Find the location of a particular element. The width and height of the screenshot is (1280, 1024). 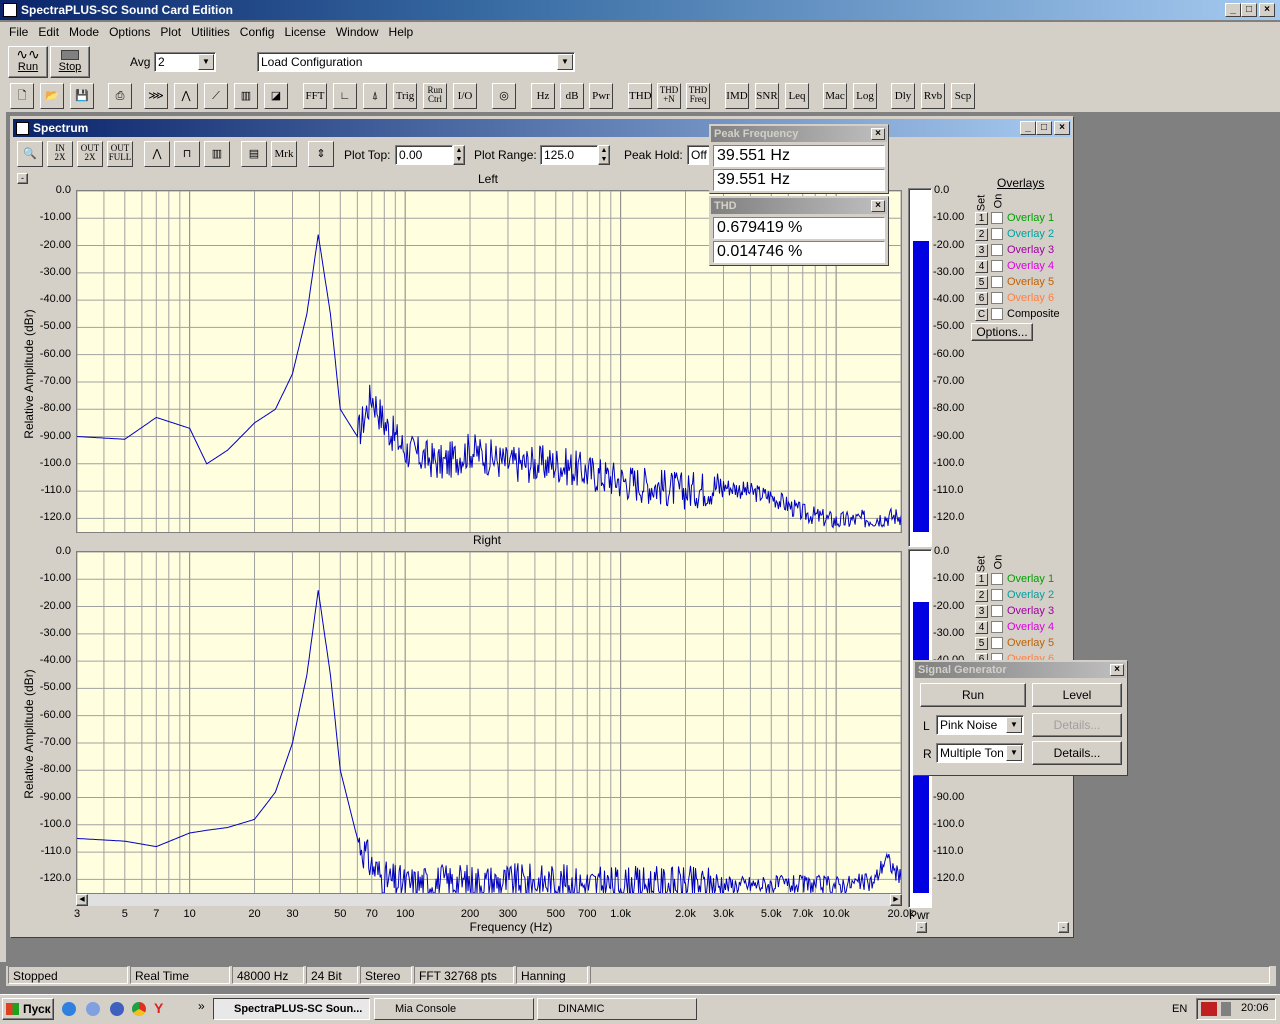

spectrum-minimize-button: _ is located at coordinates (1028, 128).